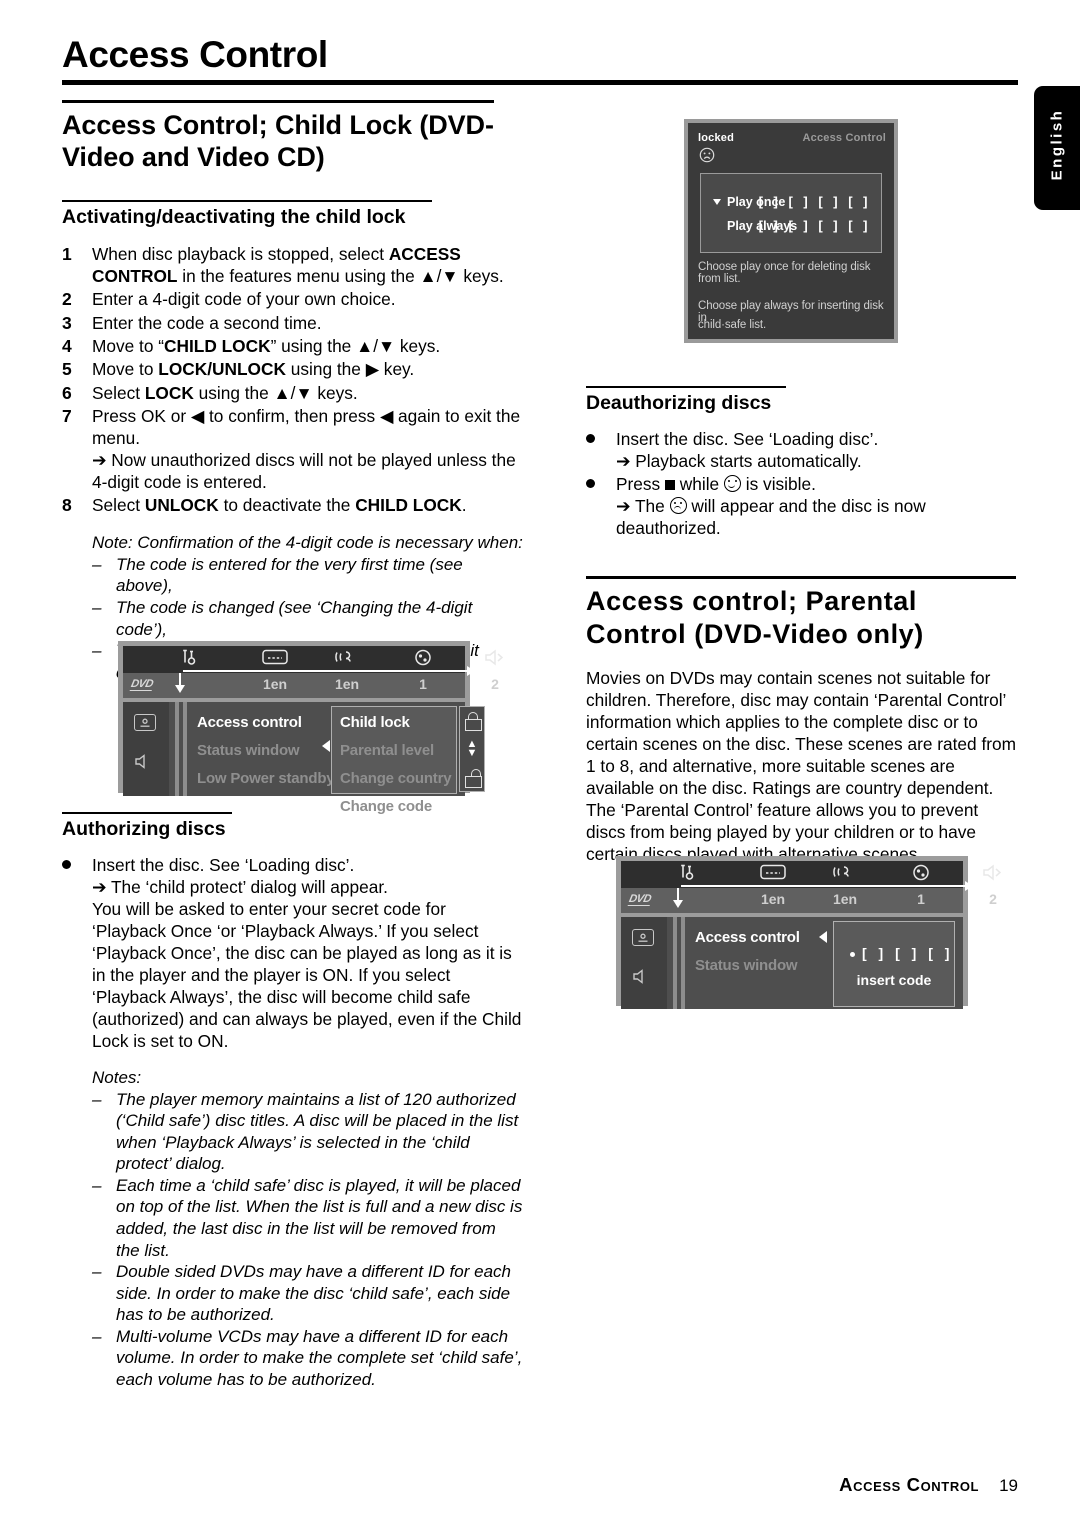 This screenshot has height=1528, width=1080. What do you see at coordinates (678, 506) in the screenshot?
I see `sad-face-icon` at bounding box center [678, 506].